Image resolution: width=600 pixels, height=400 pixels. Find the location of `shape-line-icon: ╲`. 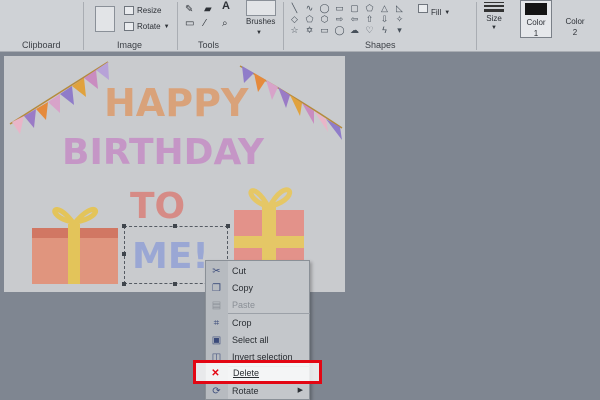

shape-line-icon: ╲ is located at coordinates (294, 8).